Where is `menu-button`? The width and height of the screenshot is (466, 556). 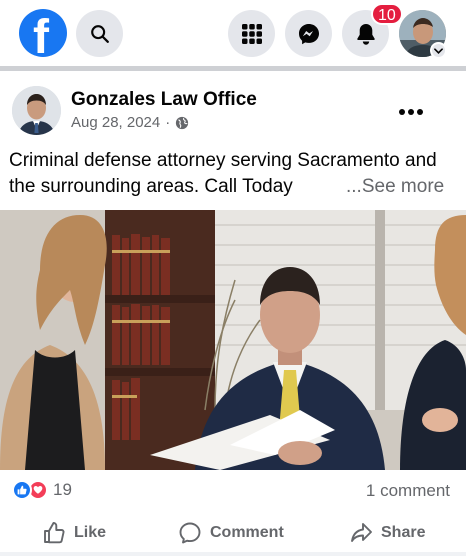
menu-button is located at coordinates (251, 33).